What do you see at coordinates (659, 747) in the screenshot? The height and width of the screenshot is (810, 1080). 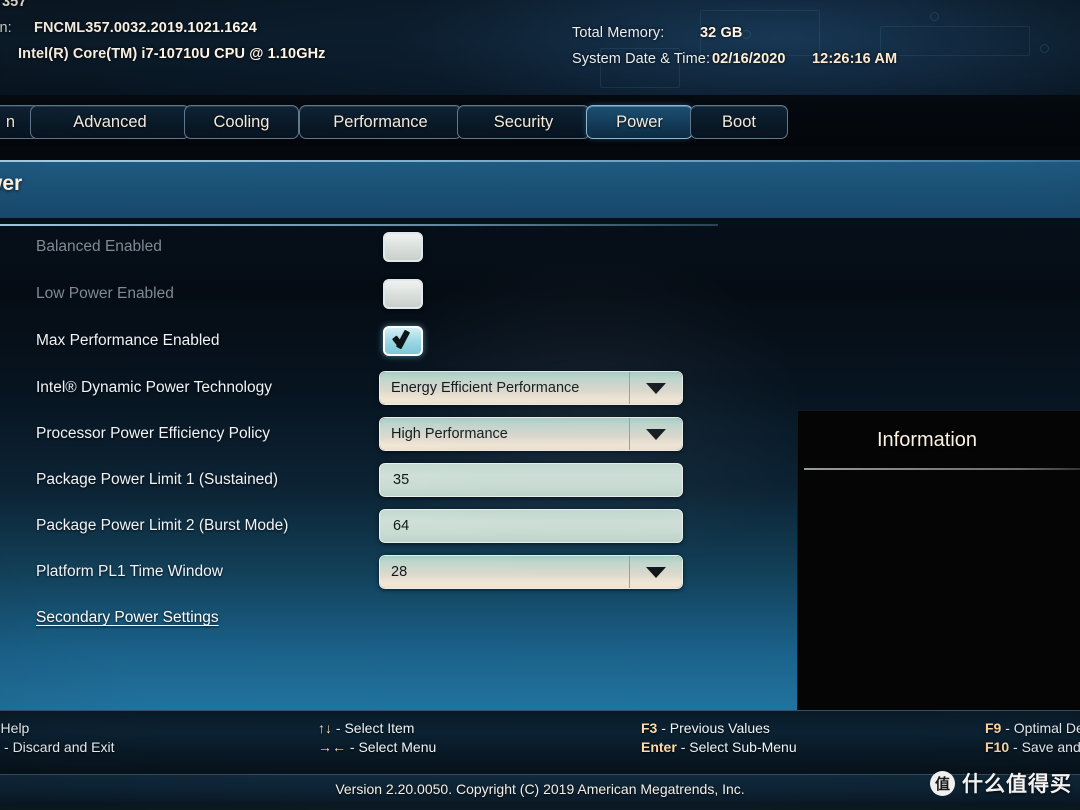 I see `hint-key: Enter` at bounding box center [659, 747].